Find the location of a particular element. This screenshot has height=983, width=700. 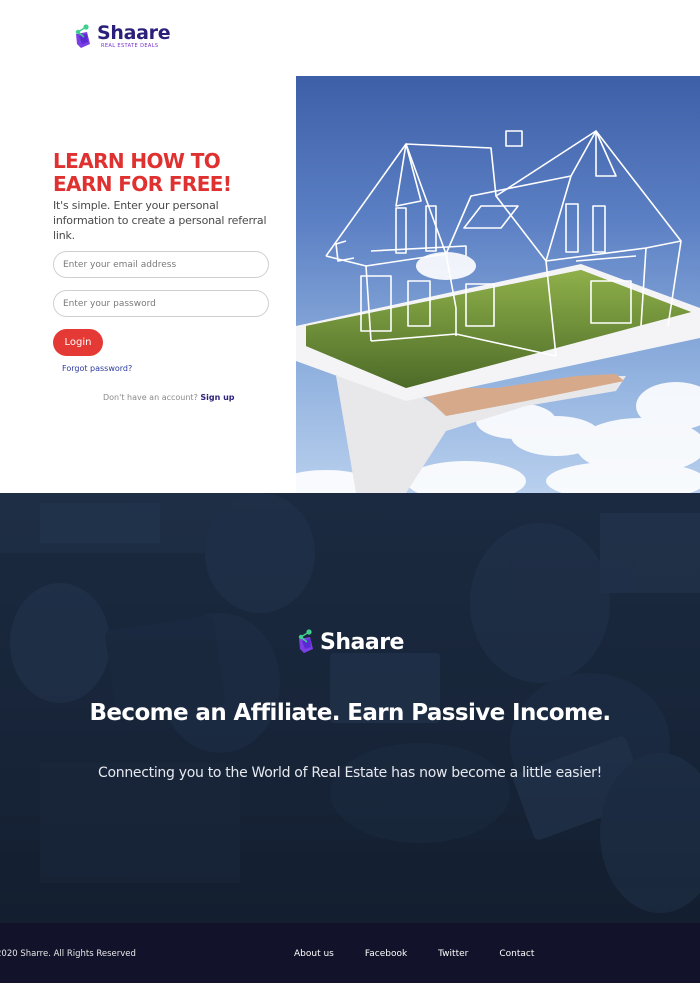

footer-link-facebook: Facebook is located at coordinates (386, 954).